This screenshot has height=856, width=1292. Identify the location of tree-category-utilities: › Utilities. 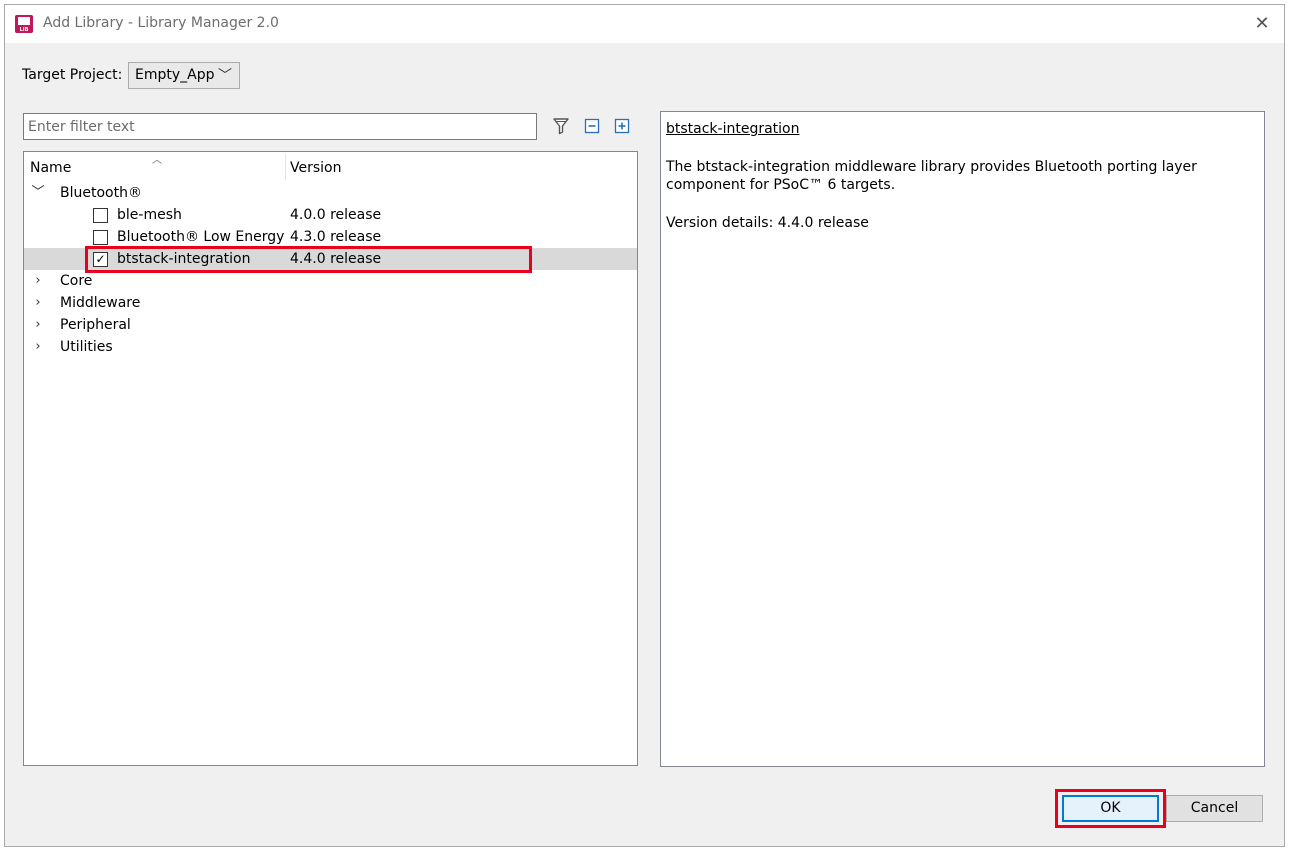
(330, 347).